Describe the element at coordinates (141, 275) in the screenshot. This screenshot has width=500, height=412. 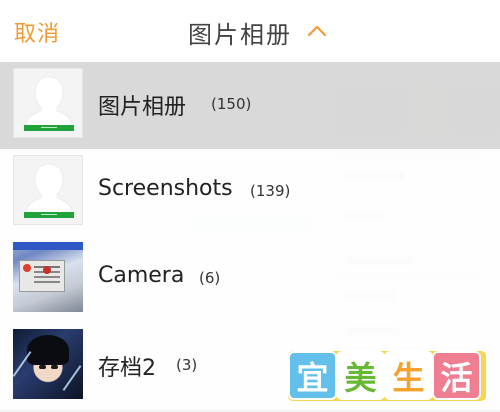
I see `album-name: Camera` at that location.